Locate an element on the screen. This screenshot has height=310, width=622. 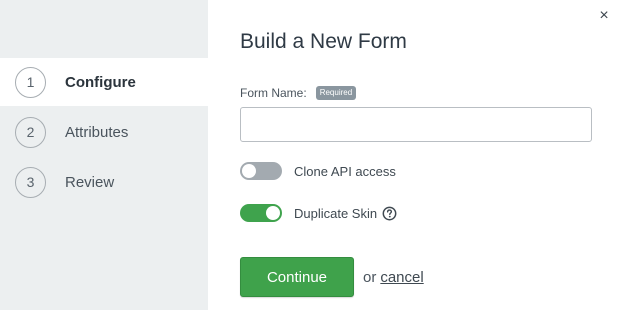
duplicate-skin-row: Duplicate Skin is located at coordinates (318, 213).